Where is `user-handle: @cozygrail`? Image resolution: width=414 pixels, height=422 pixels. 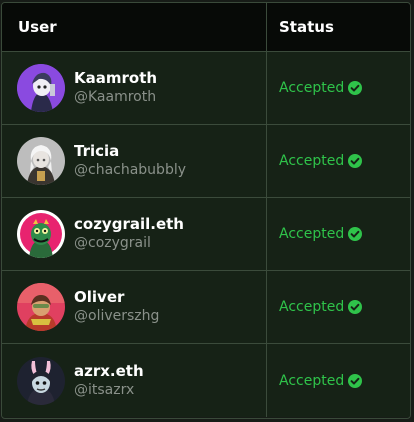 user-handle: @cozygrail is located at coordinates (112, 243).